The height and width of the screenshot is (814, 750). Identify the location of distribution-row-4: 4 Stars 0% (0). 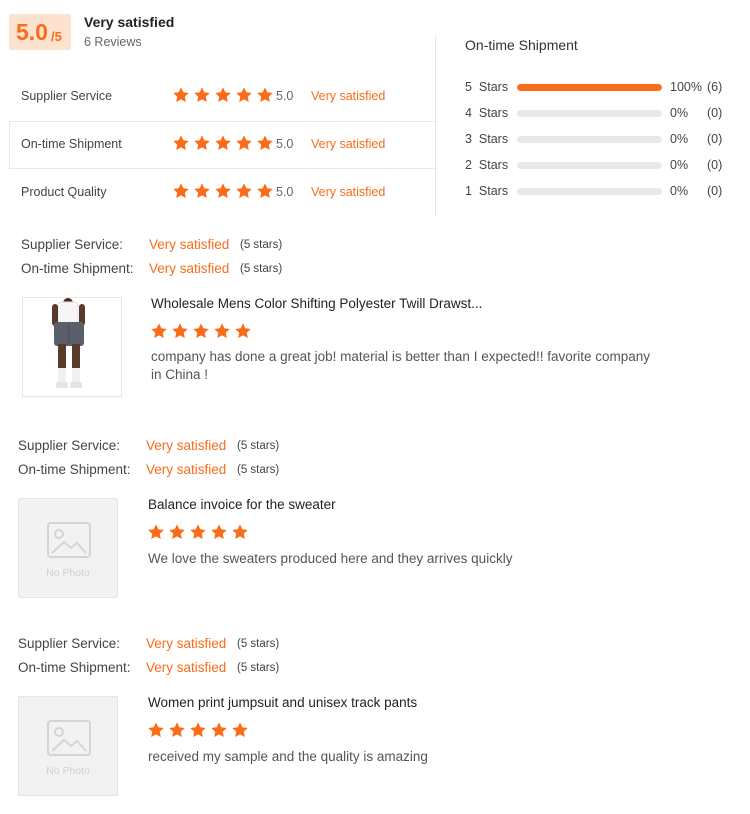
(600, 114).